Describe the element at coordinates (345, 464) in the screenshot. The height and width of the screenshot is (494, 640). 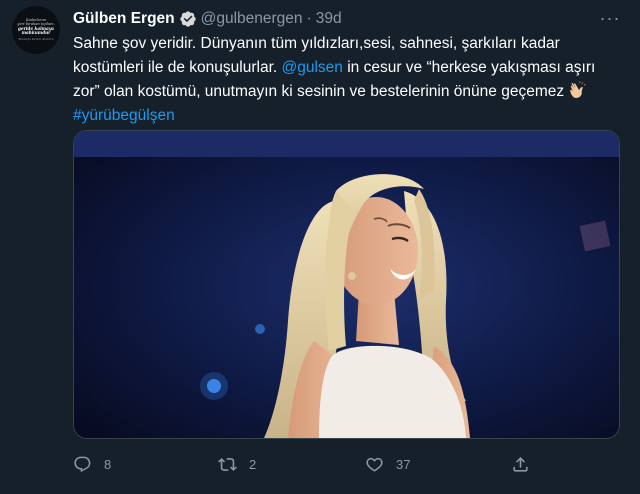
I see `tweet-actions: 8 2 37` at that location.